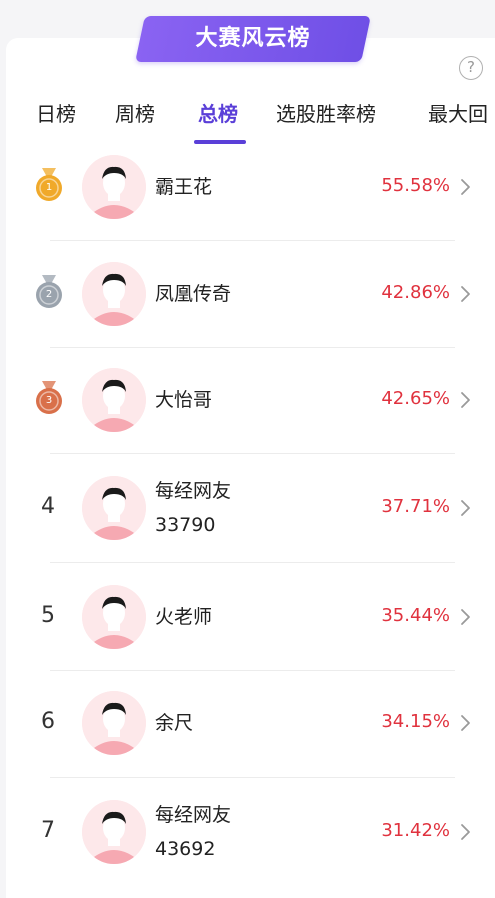  Describe the element at coordinates (247, 119) in the screenshot. I see `tab-bar: 日榜 周榜 总榜 选股胜率榜 最大回` at that location.